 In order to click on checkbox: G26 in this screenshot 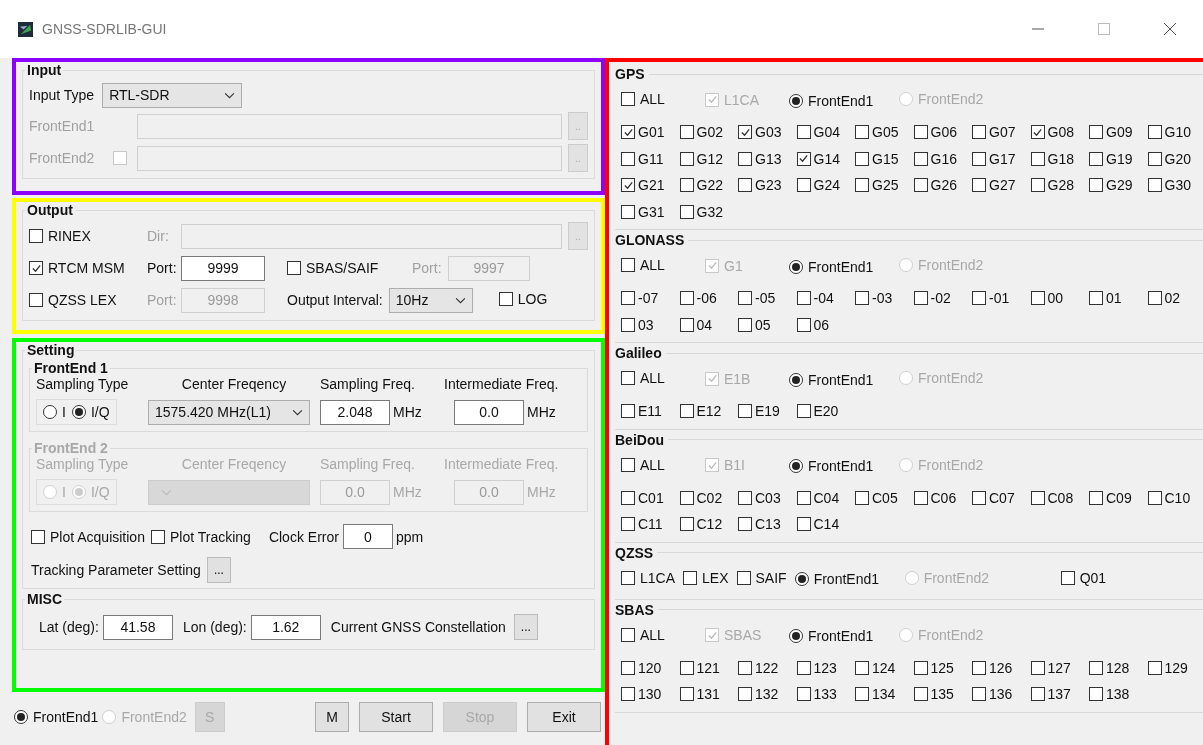, I will do `click(935, 185)`.